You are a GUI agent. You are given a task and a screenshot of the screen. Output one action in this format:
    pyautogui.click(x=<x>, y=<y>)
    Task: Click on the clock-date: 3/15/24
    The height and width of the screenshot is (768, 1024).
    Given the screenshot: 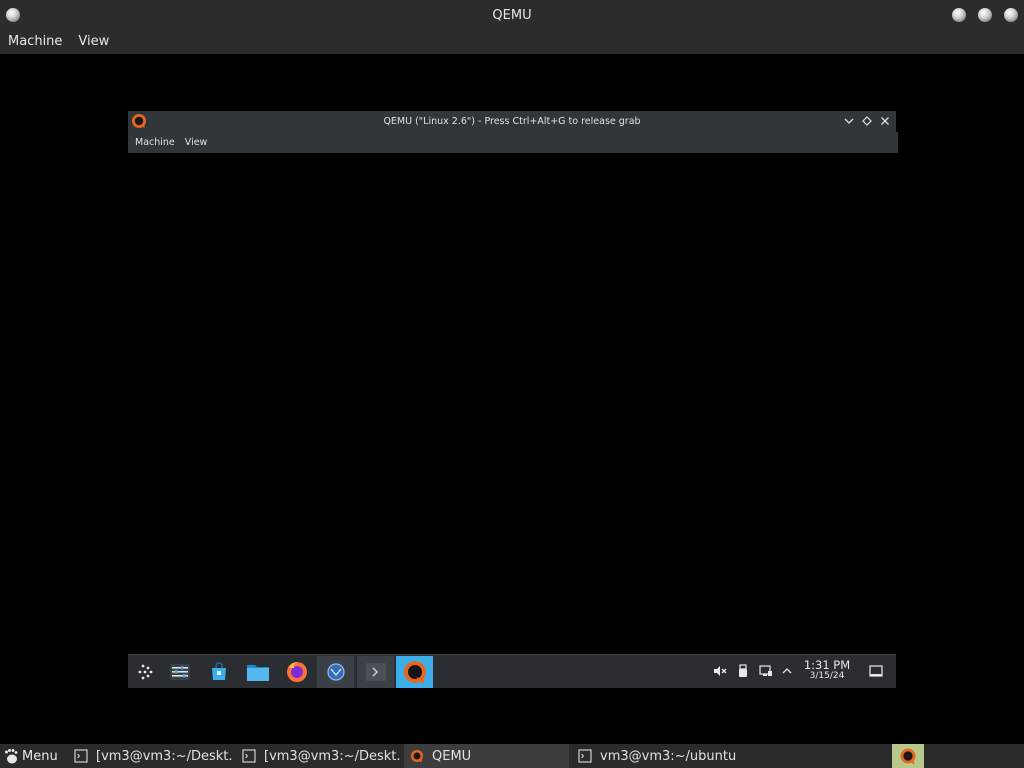 What is the action you would take?
    pyautogui.click(x=827, y=676)
    